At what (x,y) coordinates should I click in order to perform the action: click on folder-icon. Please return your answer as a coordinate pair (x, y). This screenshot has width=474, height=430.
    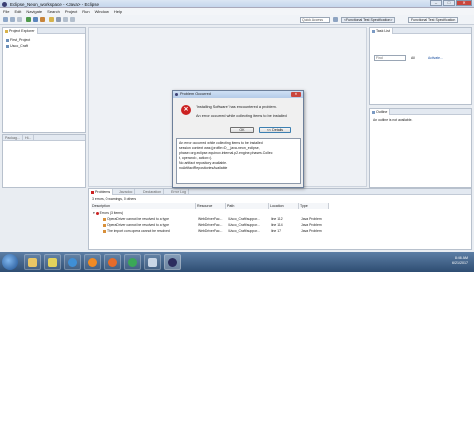
    Looking at the image, I should click on (32, 262).